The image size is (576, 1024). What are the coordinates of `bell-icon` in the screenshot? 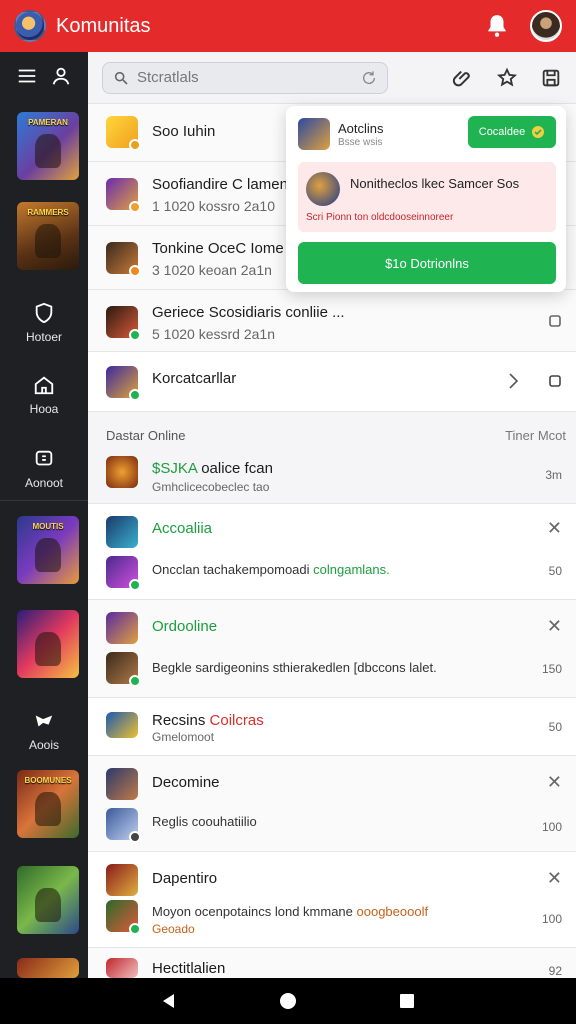 It's located at (497, 26).